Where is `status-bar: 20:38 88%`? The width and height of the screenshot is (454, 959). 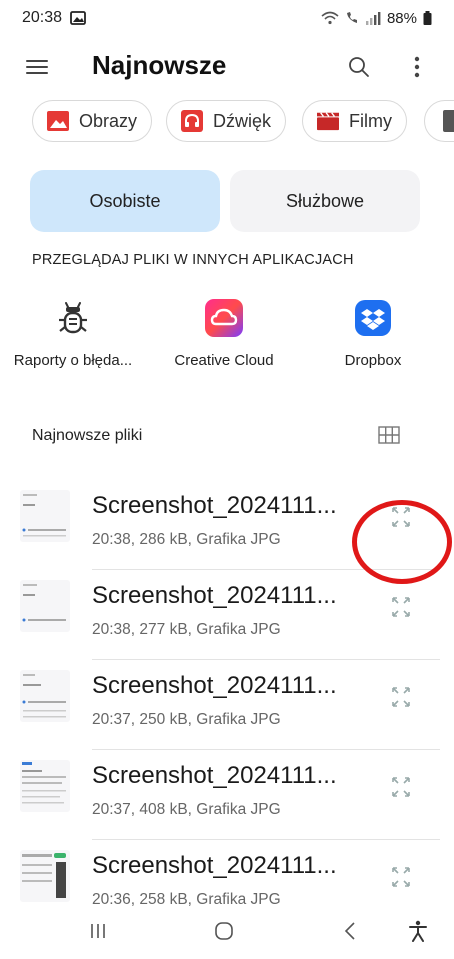
status-bar: 20:38 88% is located at coordinates (227, 18).